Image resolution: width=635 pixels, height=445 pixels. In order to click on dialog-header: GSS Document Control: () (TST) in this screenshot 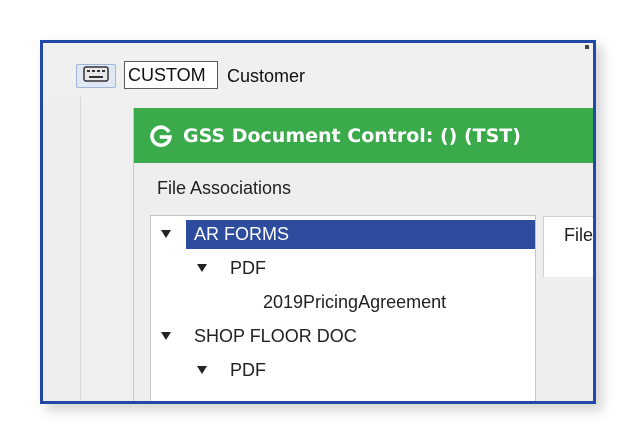, I will do `click(363, 135)`.